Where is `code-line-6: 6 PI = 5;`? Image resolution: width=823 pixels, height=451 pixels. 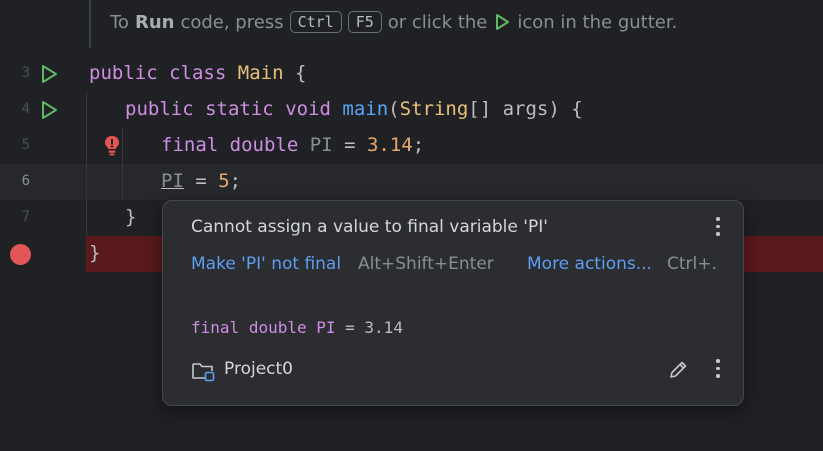 code-line-6: 6 PI = 5; is located at coordinates (411, 182).